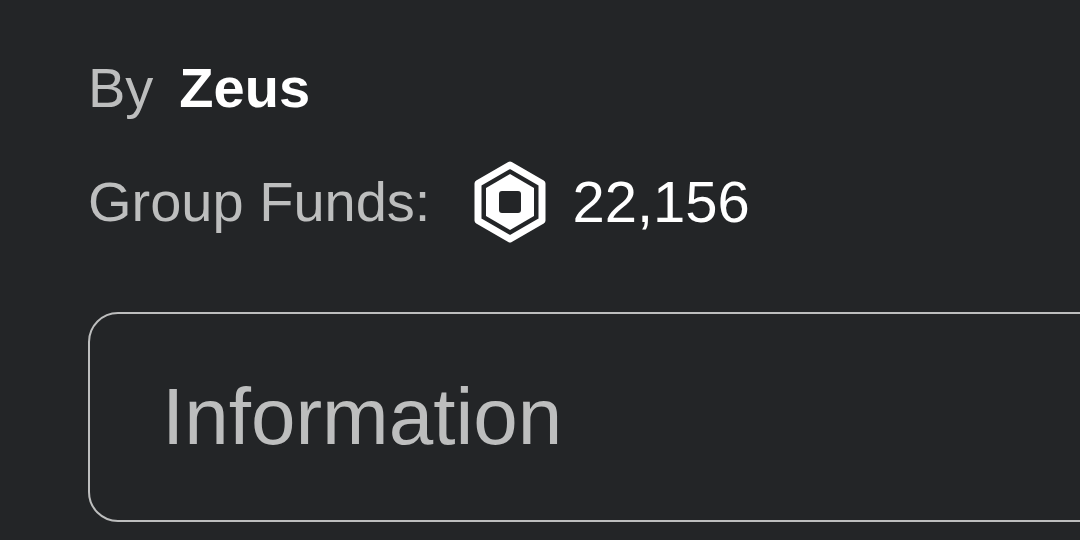  What do you see at coordinates (661, 202) in the screenshot?
I see `funds-amount: 22,156` at bounding box center [661, 202].